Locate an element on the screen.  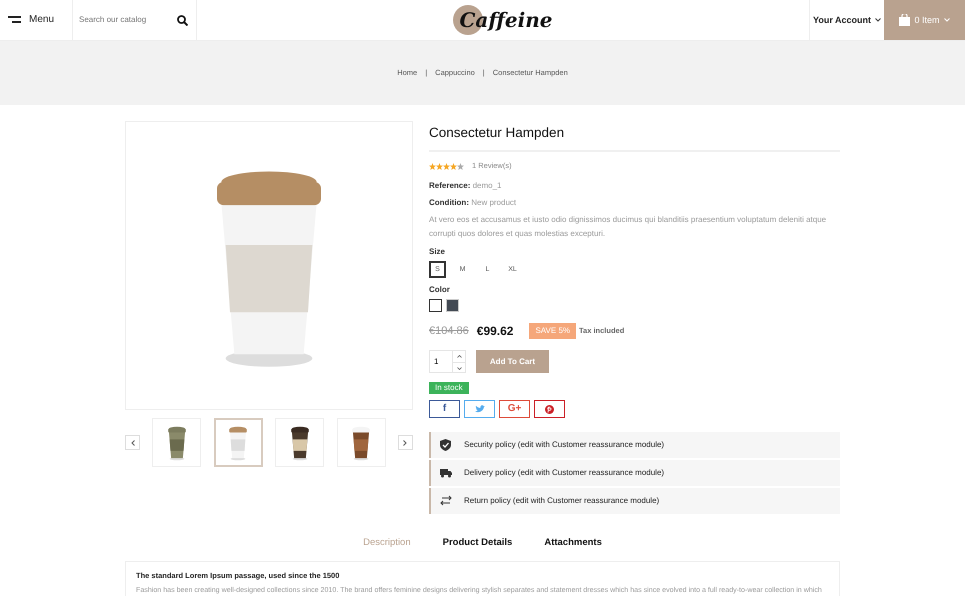
chevron-left-icon is located at coordinates (132, 443).